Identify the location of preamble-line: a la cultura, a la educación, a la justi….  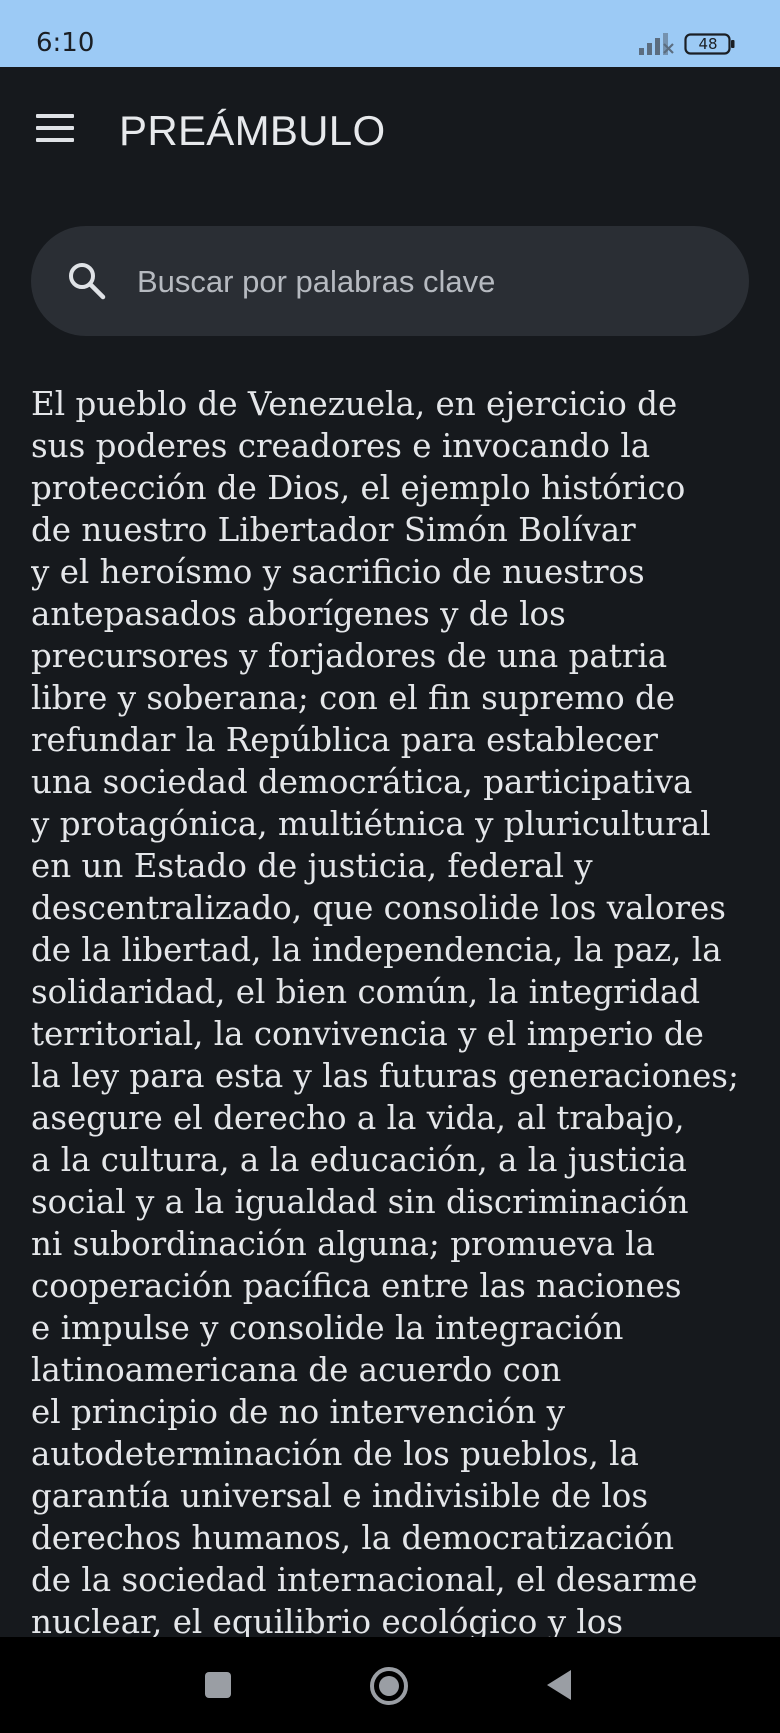
(359, 1160).